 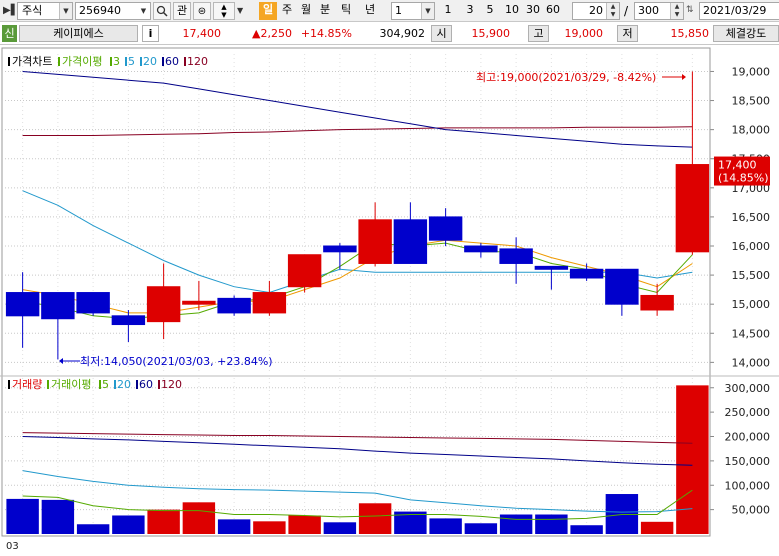 What do you see at coordinates (202, 11) in the screenshot?
I see `link-button: ⊜` at bounding box center [202, 11].